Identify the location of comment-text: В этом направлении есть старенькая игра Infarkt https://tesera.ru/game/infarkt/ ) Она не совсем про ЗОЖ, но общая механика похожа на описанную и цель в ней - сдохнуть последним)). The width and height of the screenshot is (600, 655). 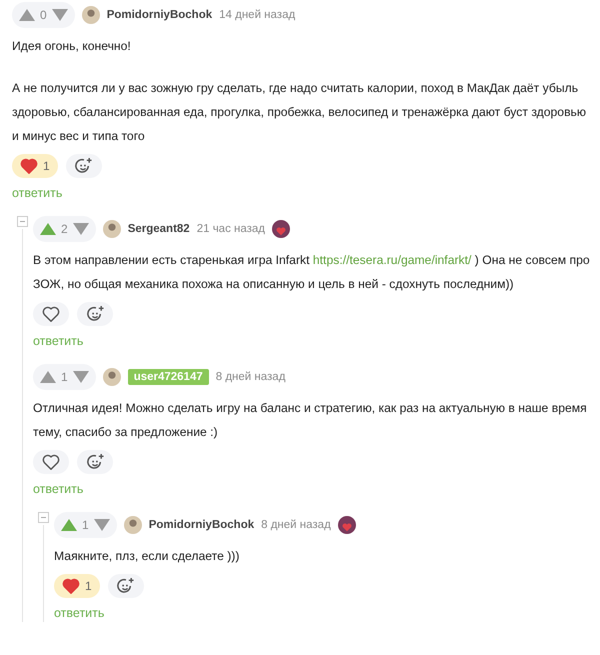
(312, 272).